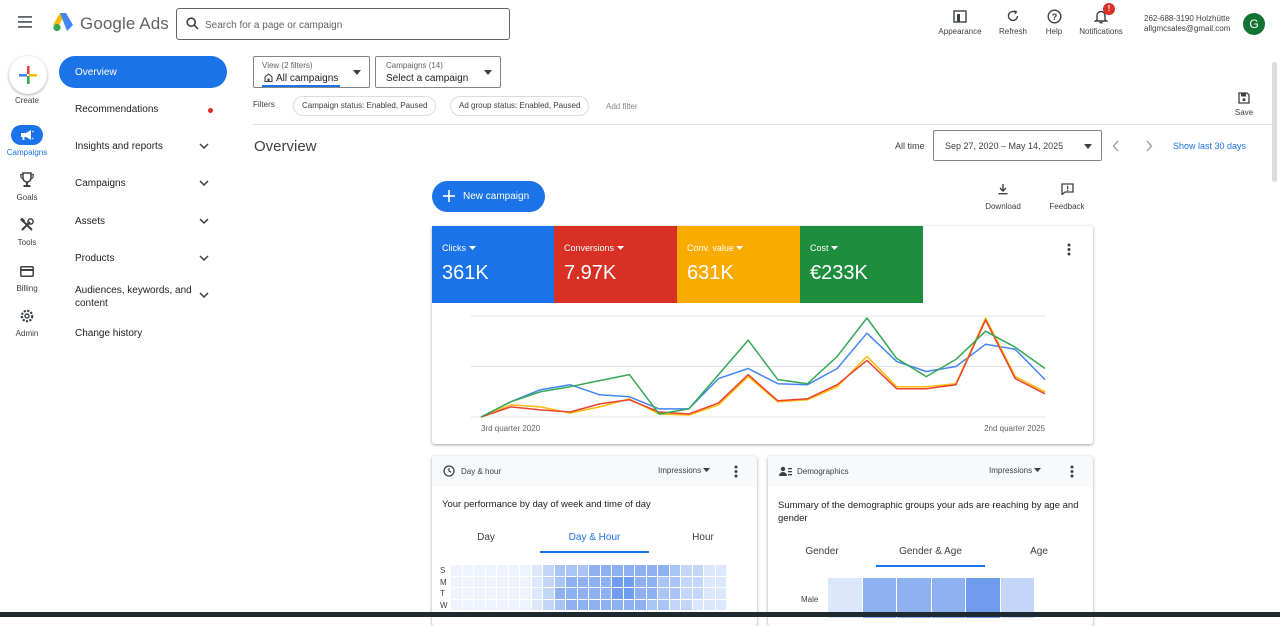  What do you see at coordinates (1054, 21) in the screenshot?
I see `help-button: ? Help` at bounding box center [1054, 21].